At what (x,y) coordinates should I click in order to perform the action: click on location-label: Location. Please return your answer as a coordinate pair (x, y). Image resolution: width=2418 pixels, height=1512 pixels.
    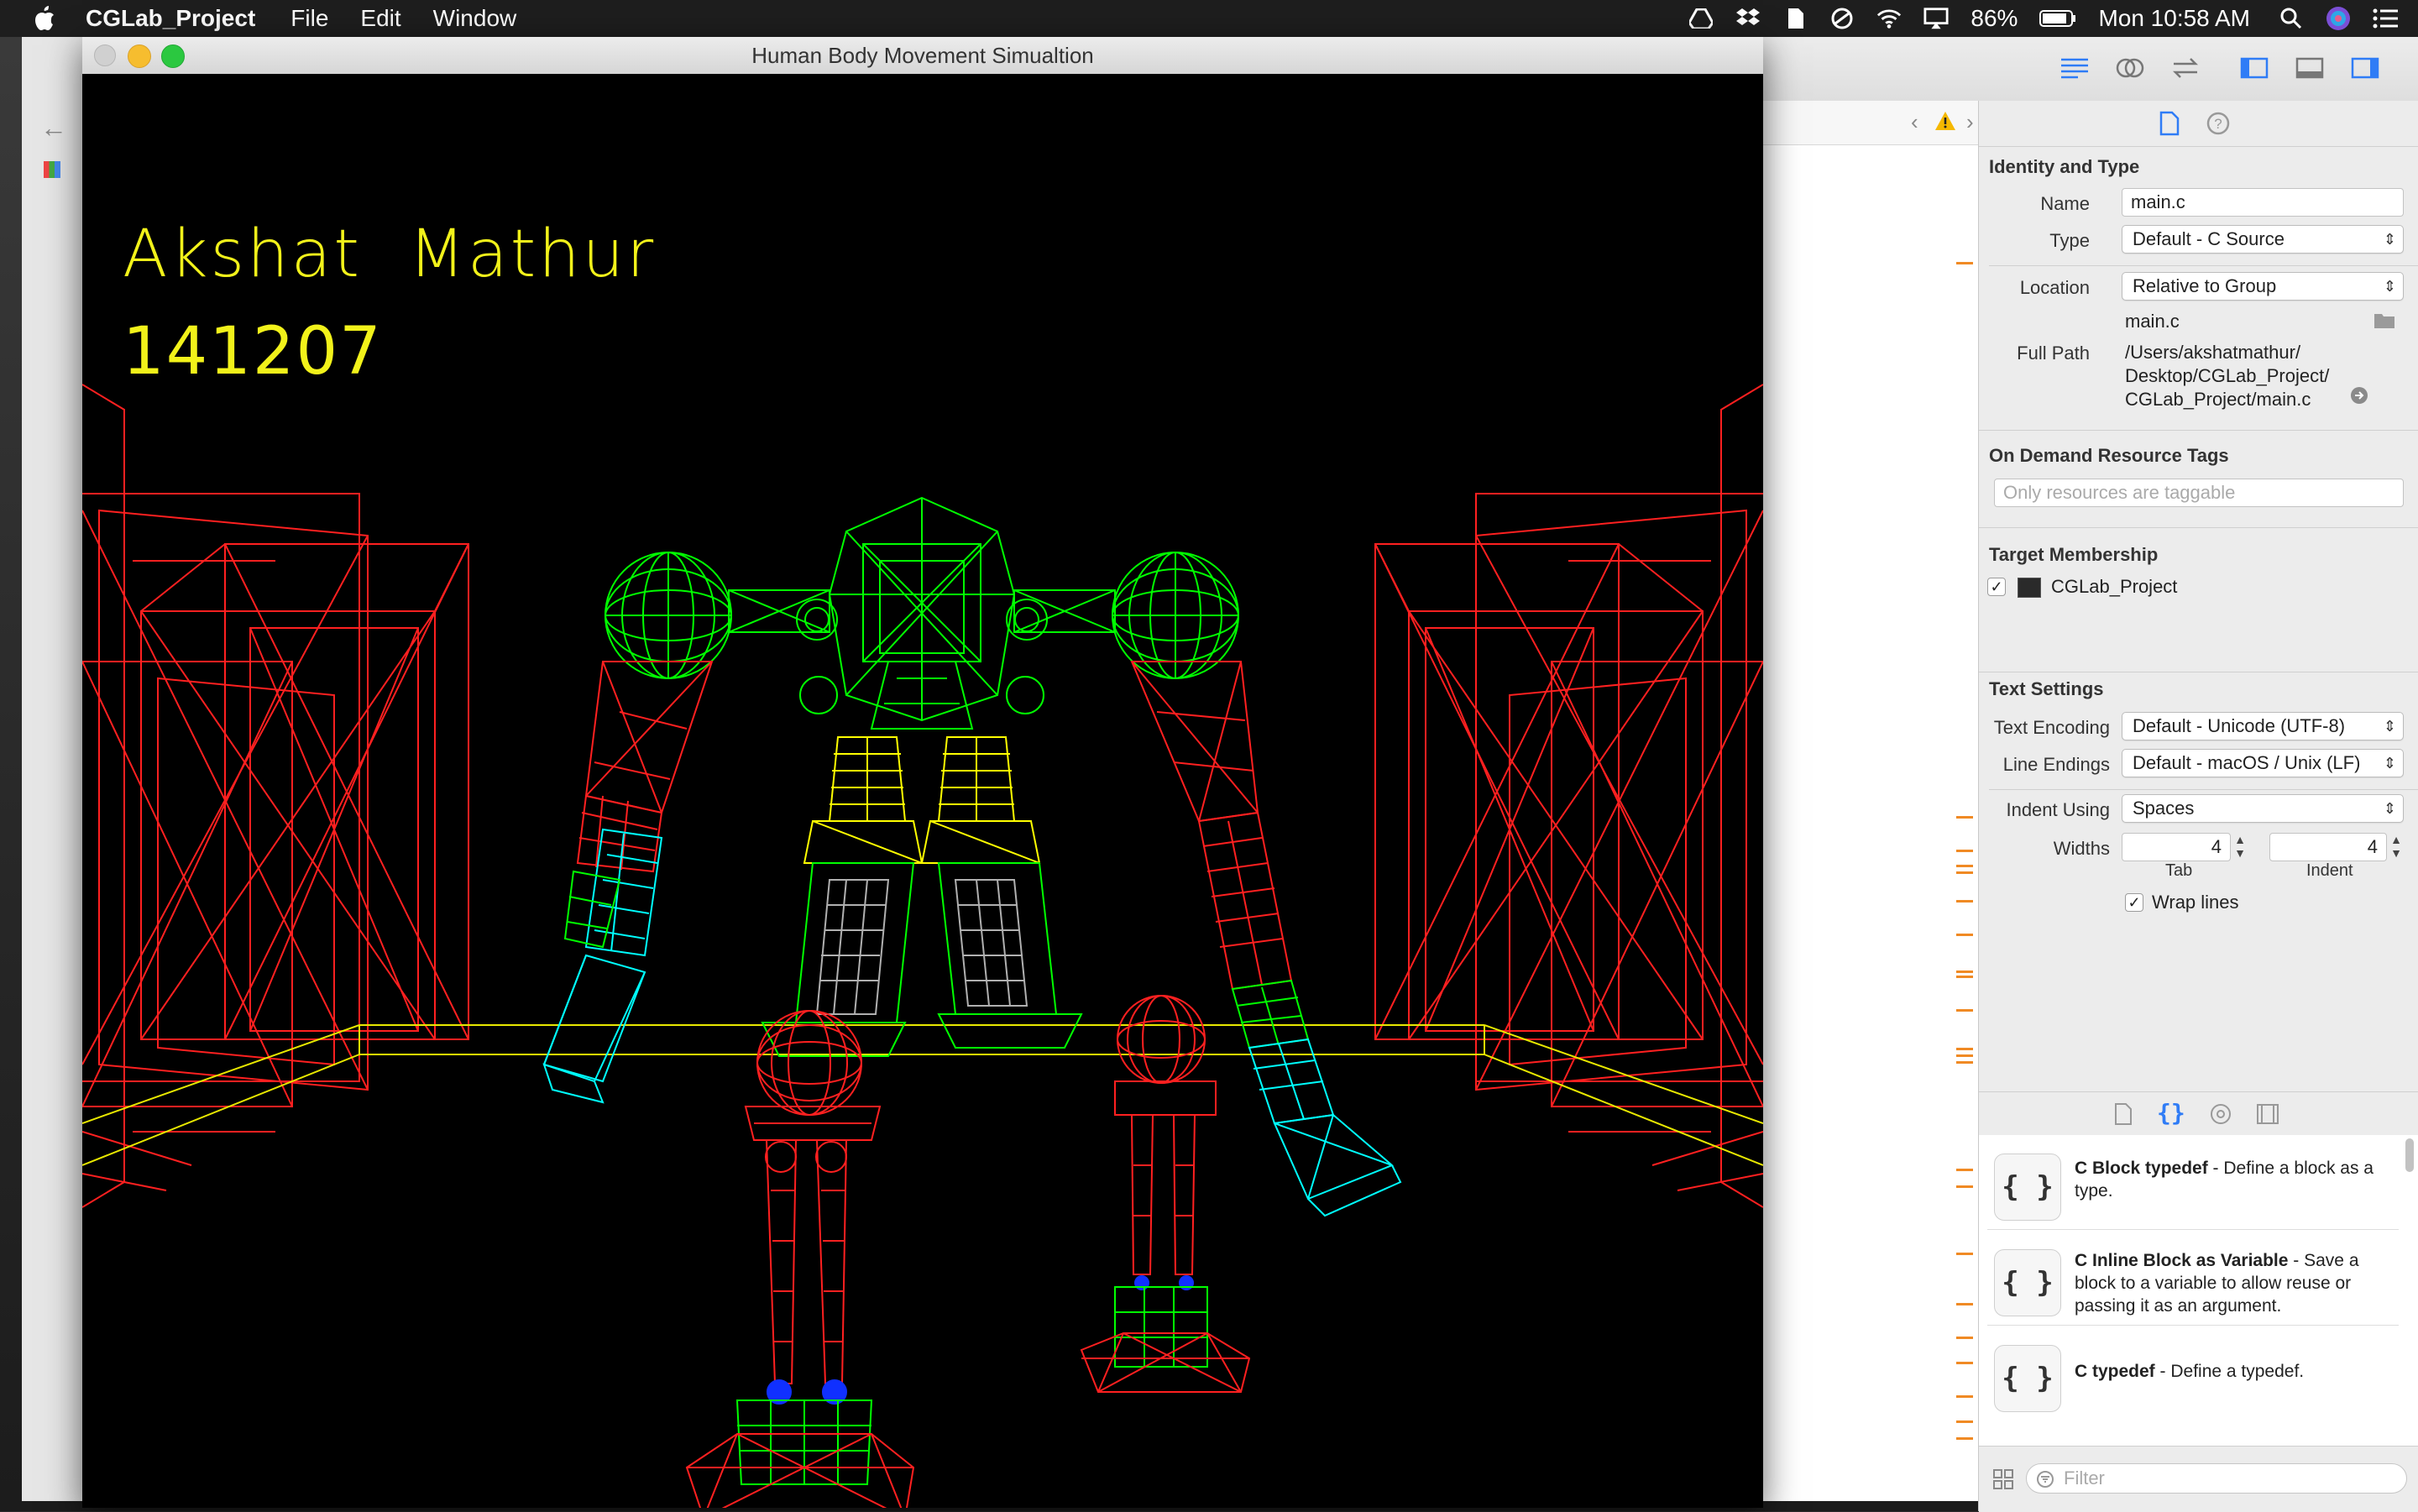
    Looking at the image, I should click on (2054, 287).